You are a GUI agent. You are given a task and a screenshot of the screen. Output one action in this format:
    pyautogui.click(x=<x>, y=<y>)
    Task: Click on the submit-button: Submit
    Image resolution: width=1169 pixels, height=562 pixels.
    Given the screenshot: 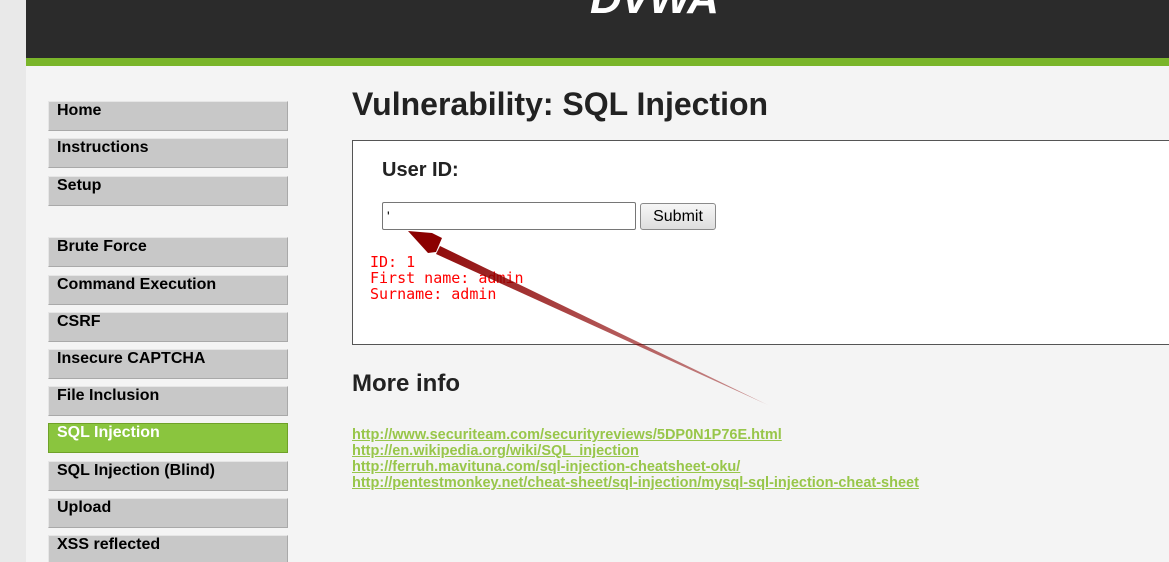 What is the action you would take?
    pyautogui.click(x=678, y=216)
    